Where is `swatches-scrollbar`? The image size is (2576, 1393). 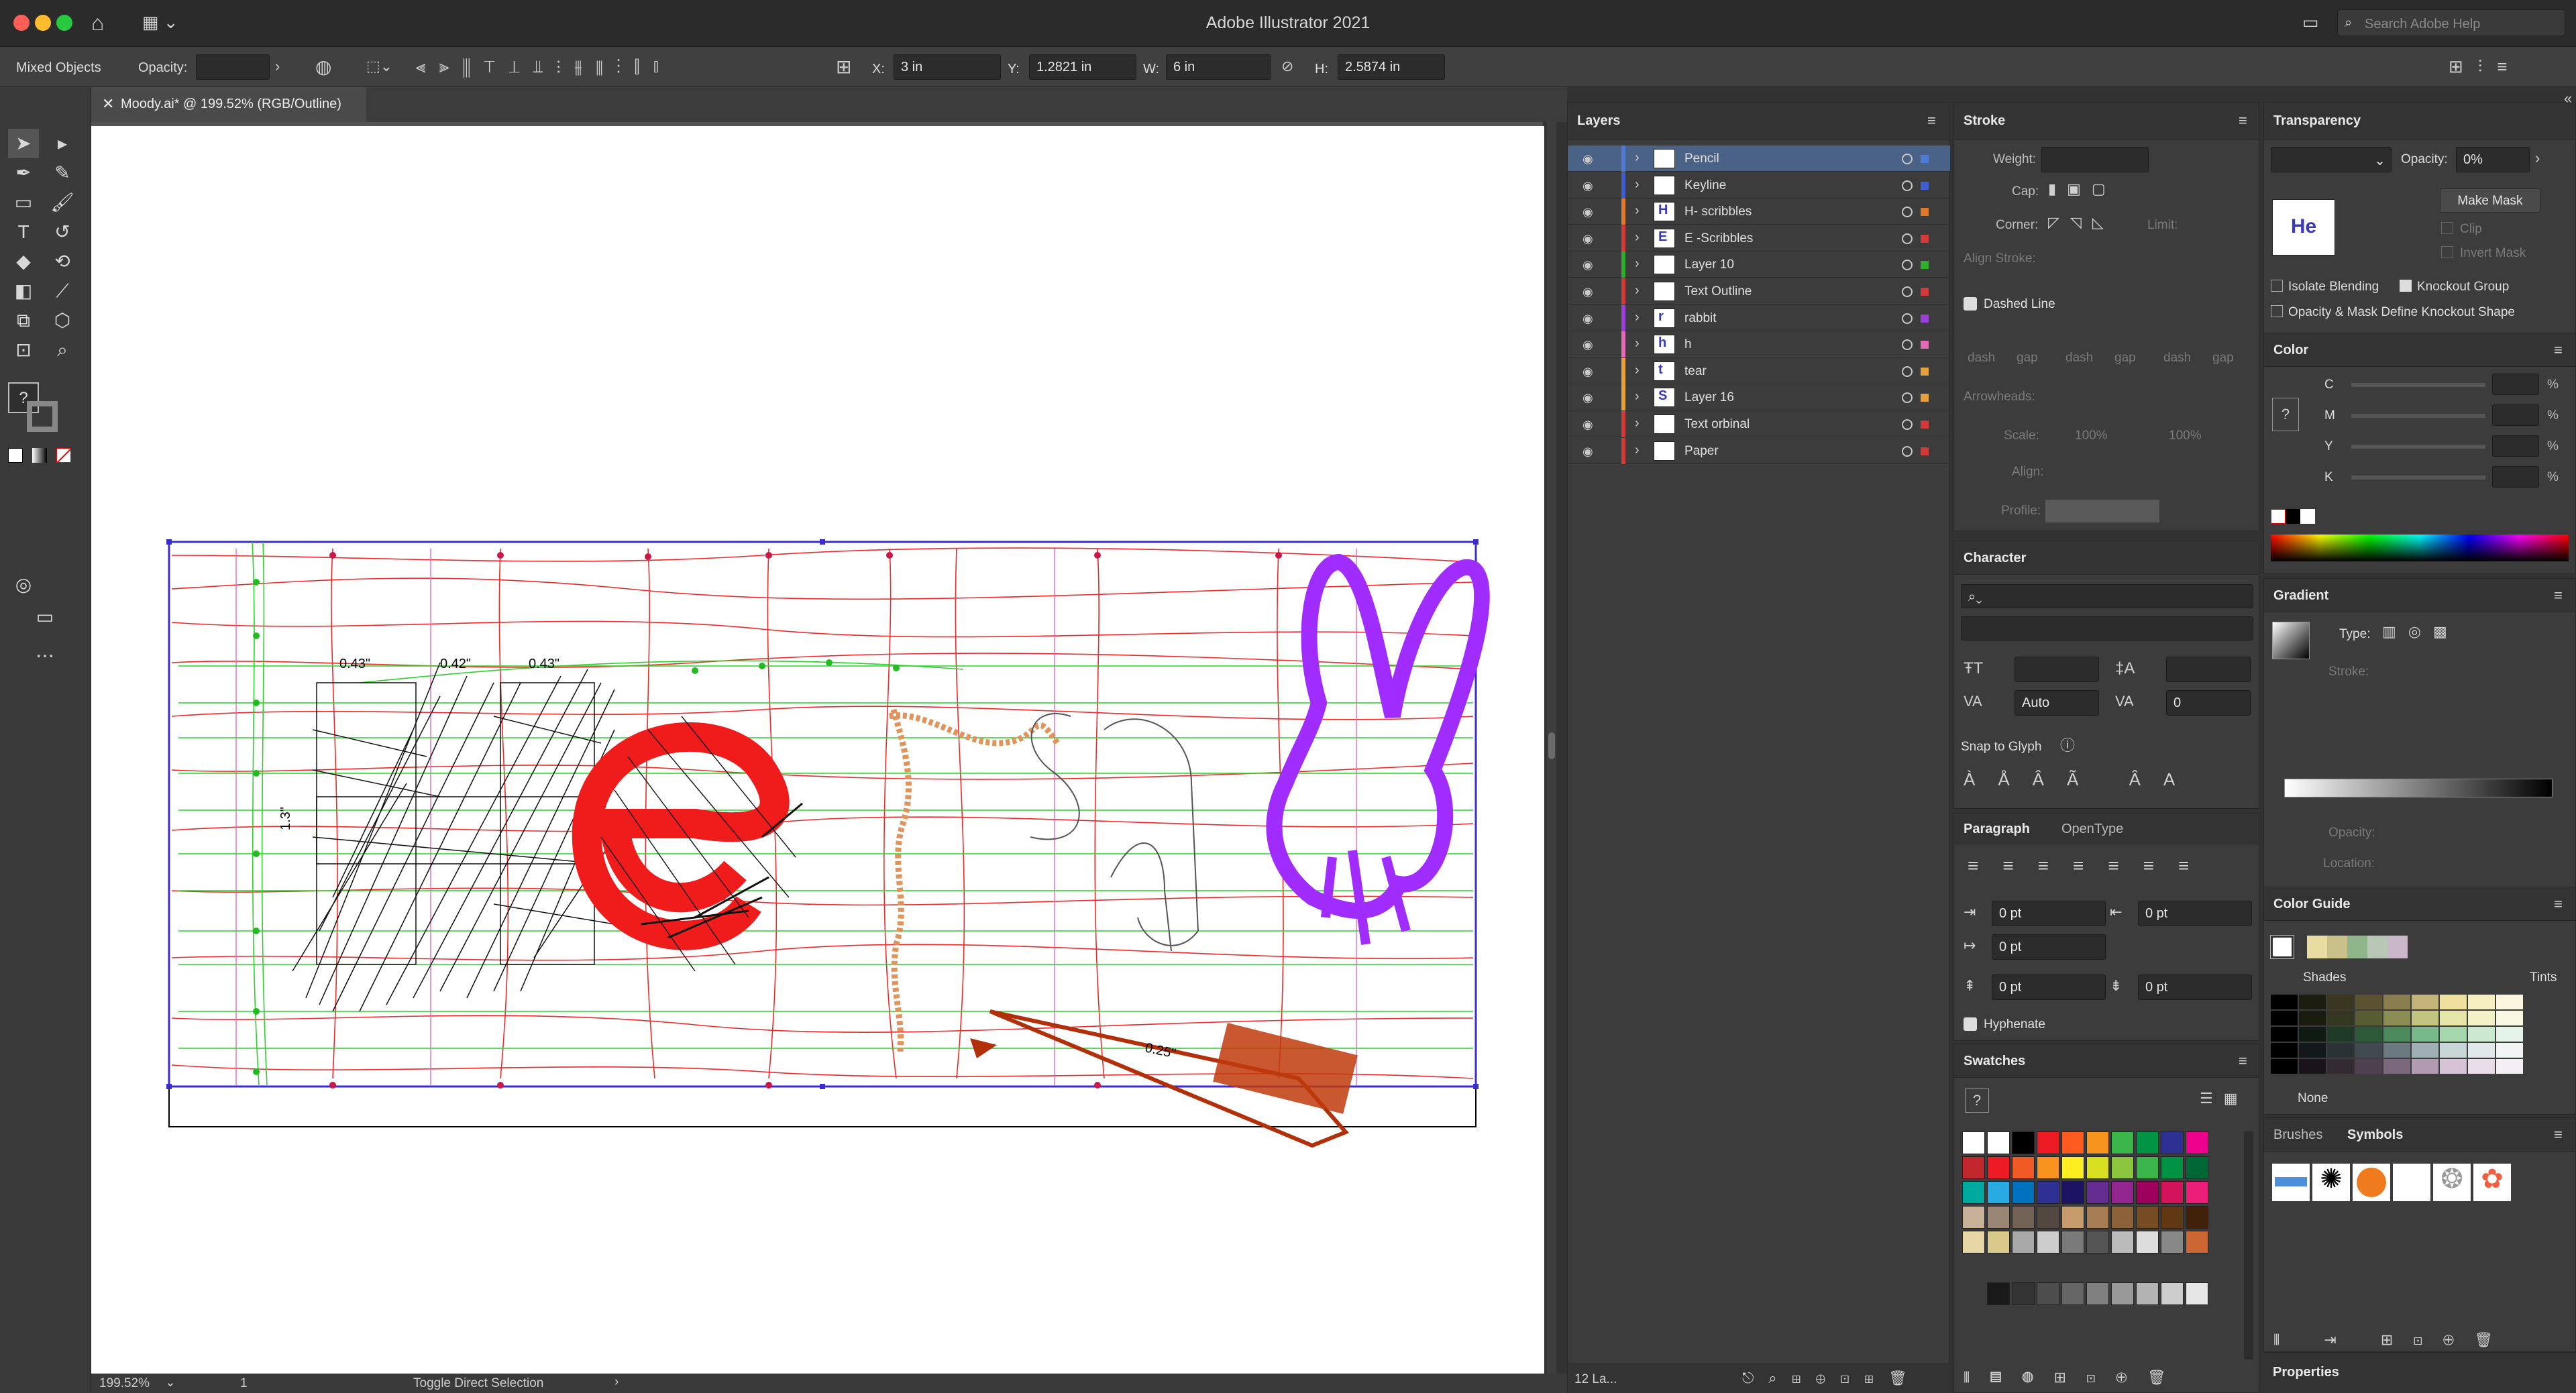 swatches-scrollbar is located at coordinates (2248, 1245).